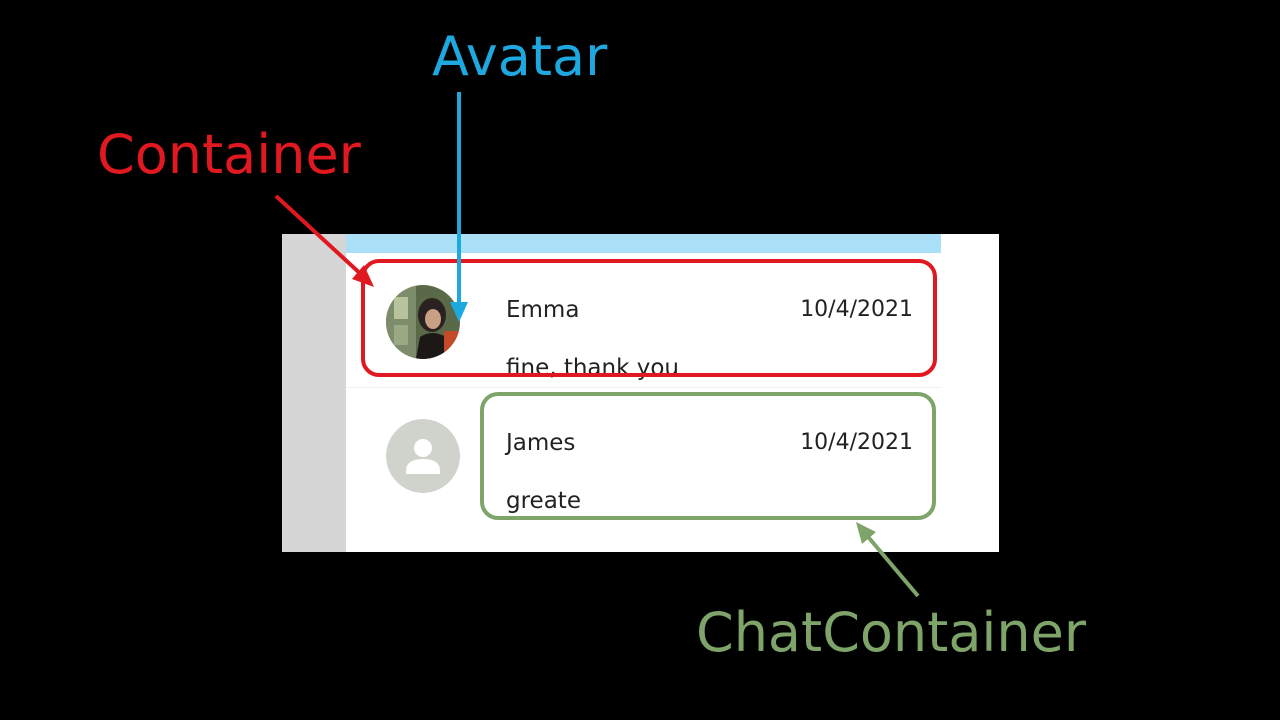 The width and height of the screenshot is (1280, 720). I want to click on container-callout-label: Container, so click(229, 154).